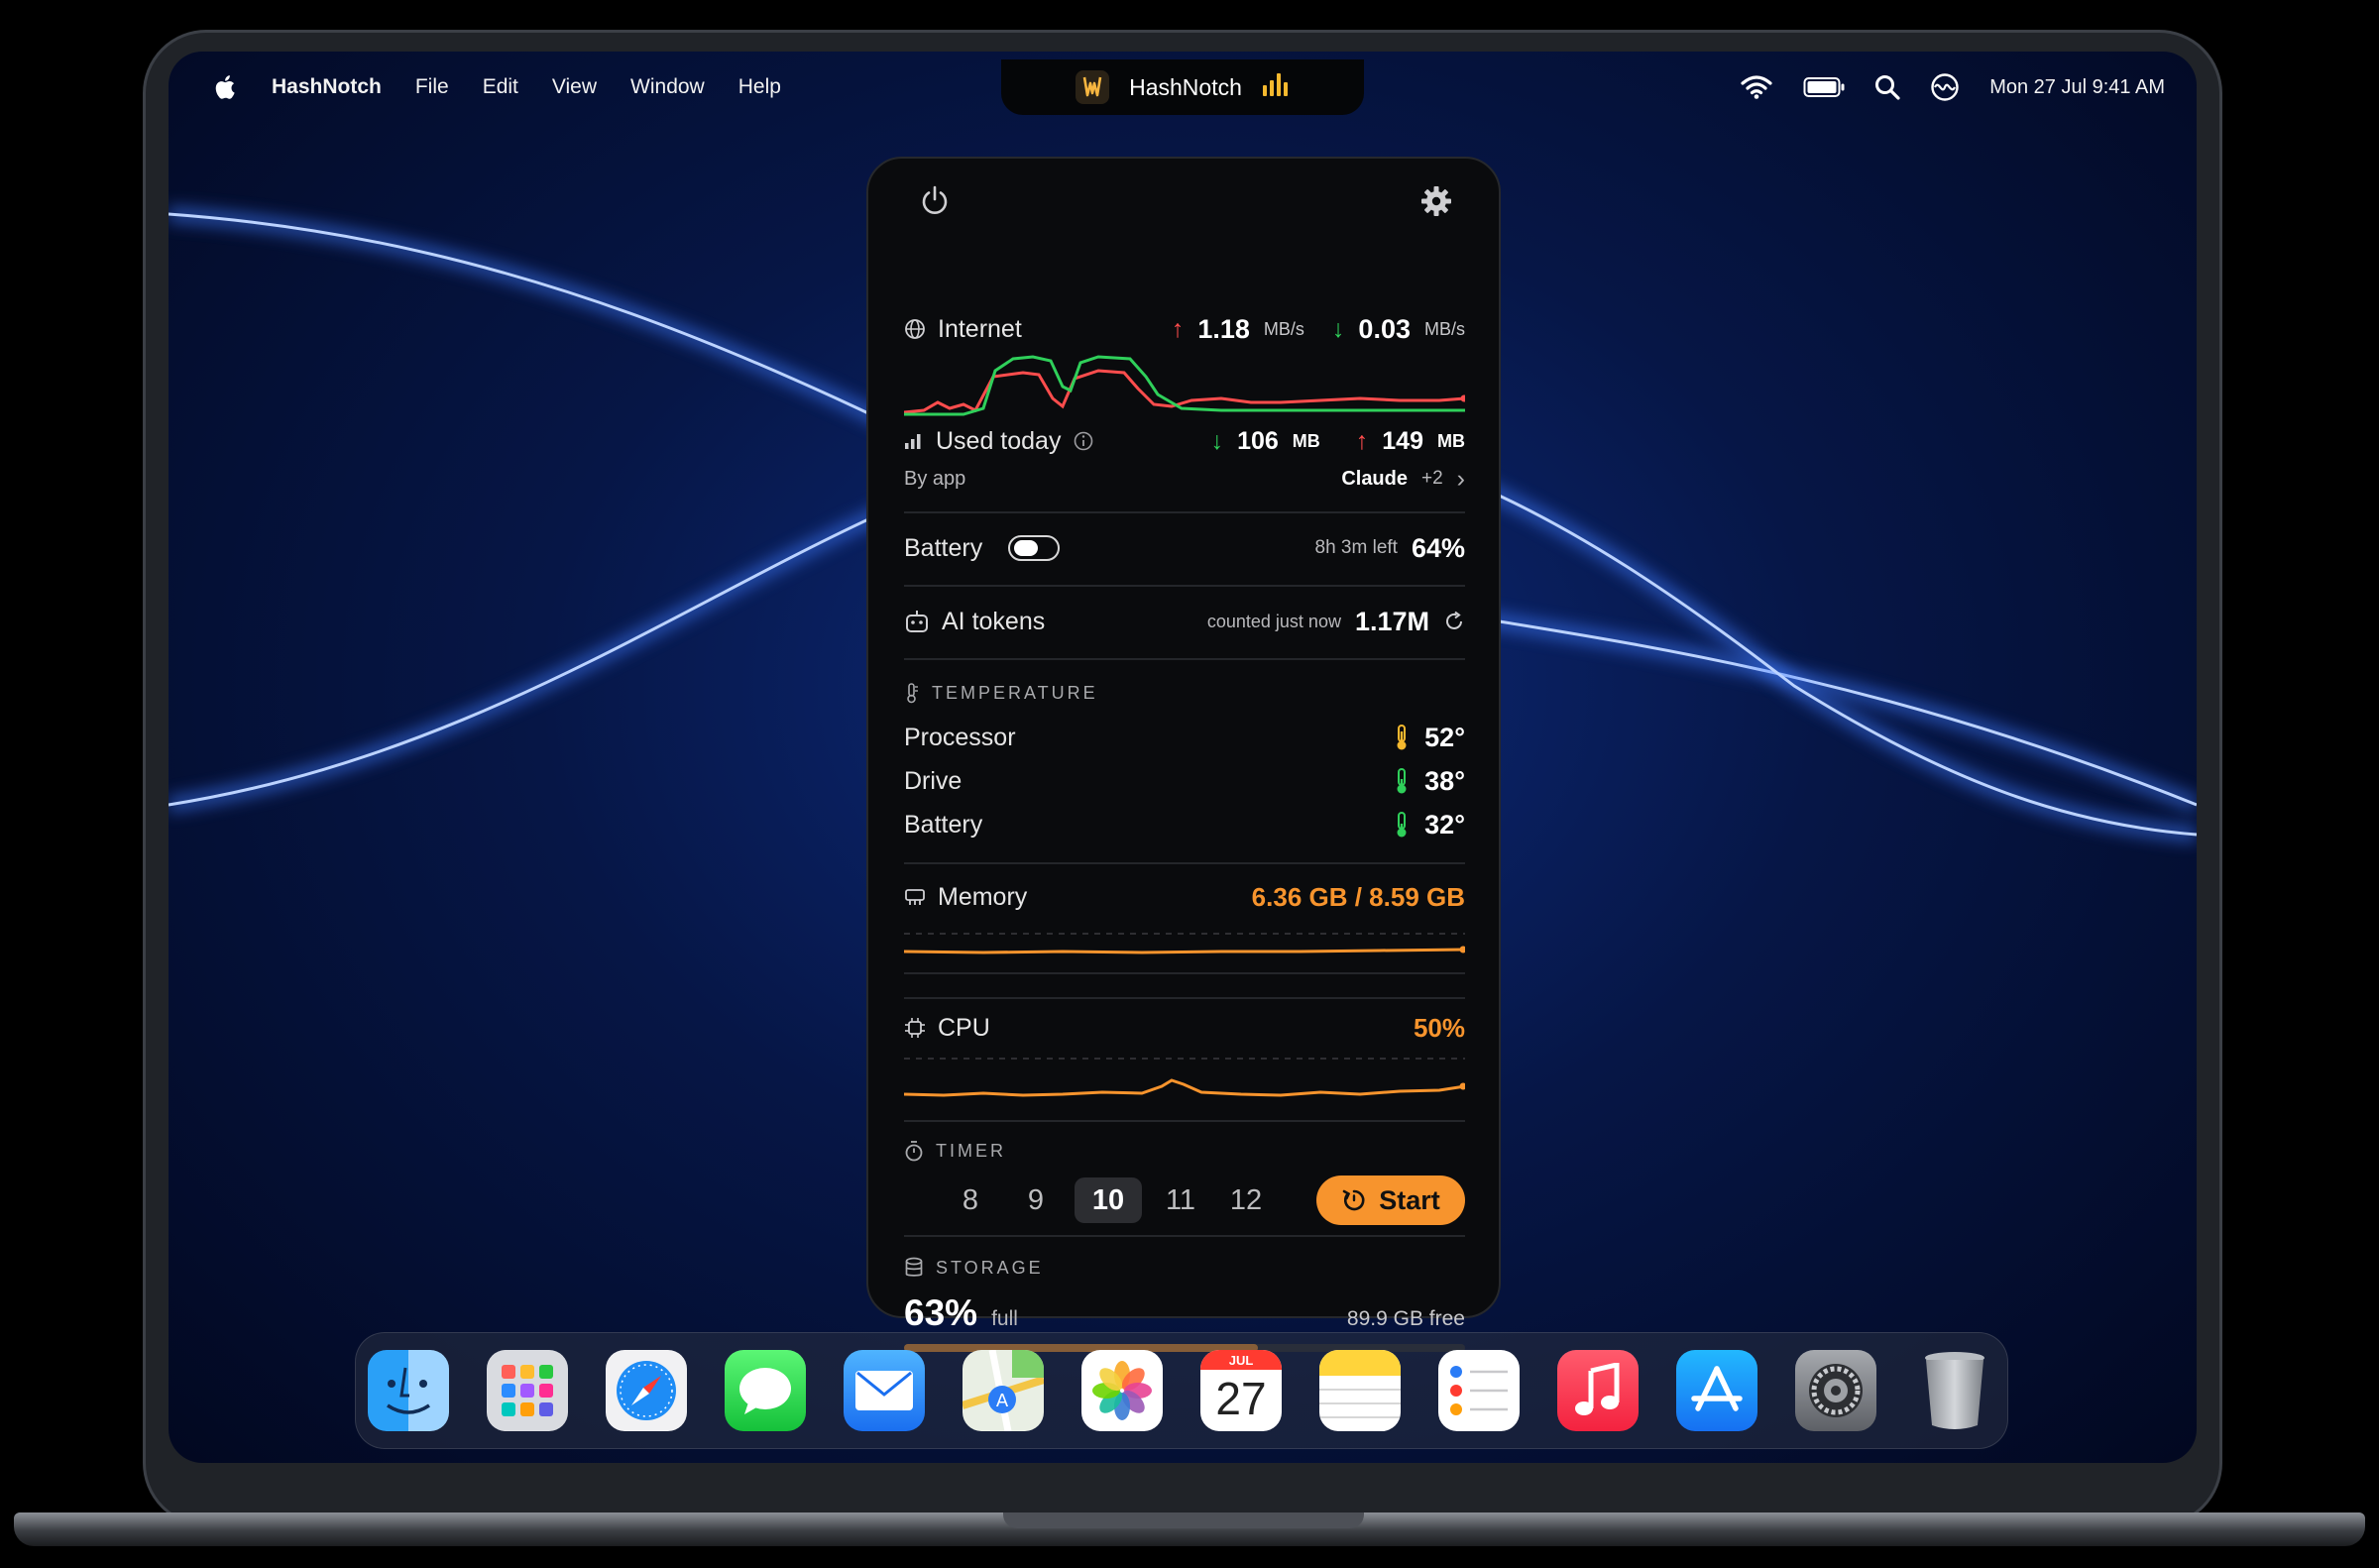 The height and width of the screenshot is (1568, 2379). What do you see at coordinates (1384, 328) in the screenshot?
I see `download-speed: 0.03` at bounding box center [1384, 328].